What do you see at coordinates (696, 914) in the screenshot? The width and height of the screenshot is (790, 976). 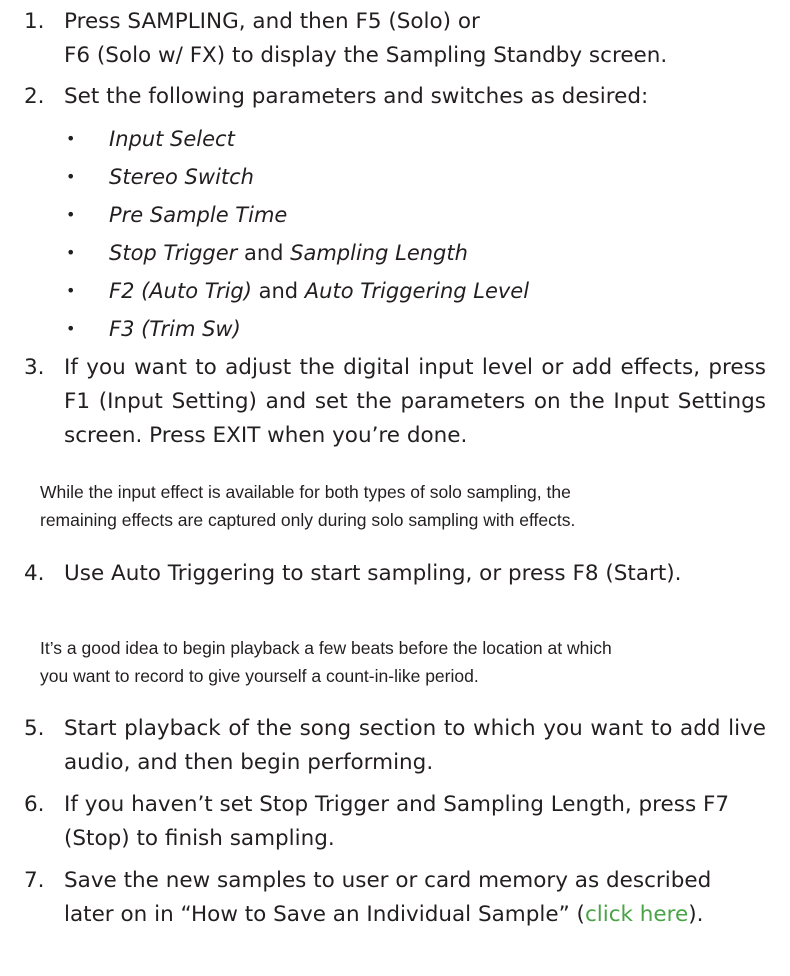 I see `step-7-text-end: ).` at bounding box center [696, 914].